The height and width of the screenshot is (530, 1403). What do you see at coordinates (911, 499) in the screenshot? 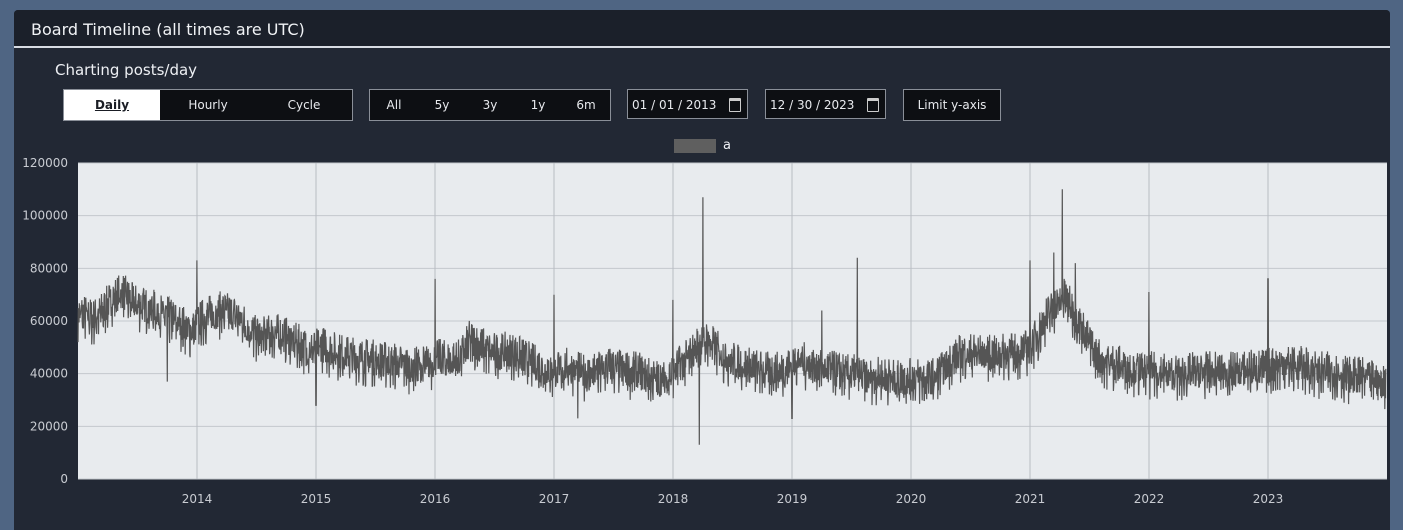
I see `x-tick-label: 2020` at bounding box center [911, 499].